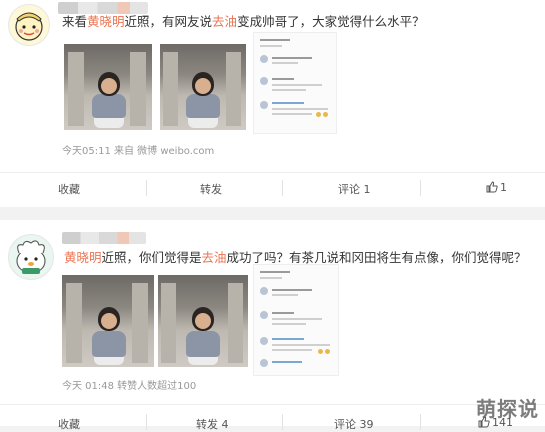  Describe the element at coordinates (212, 424) in the screenshot. I see `repost-button: 转发 4` at that location.